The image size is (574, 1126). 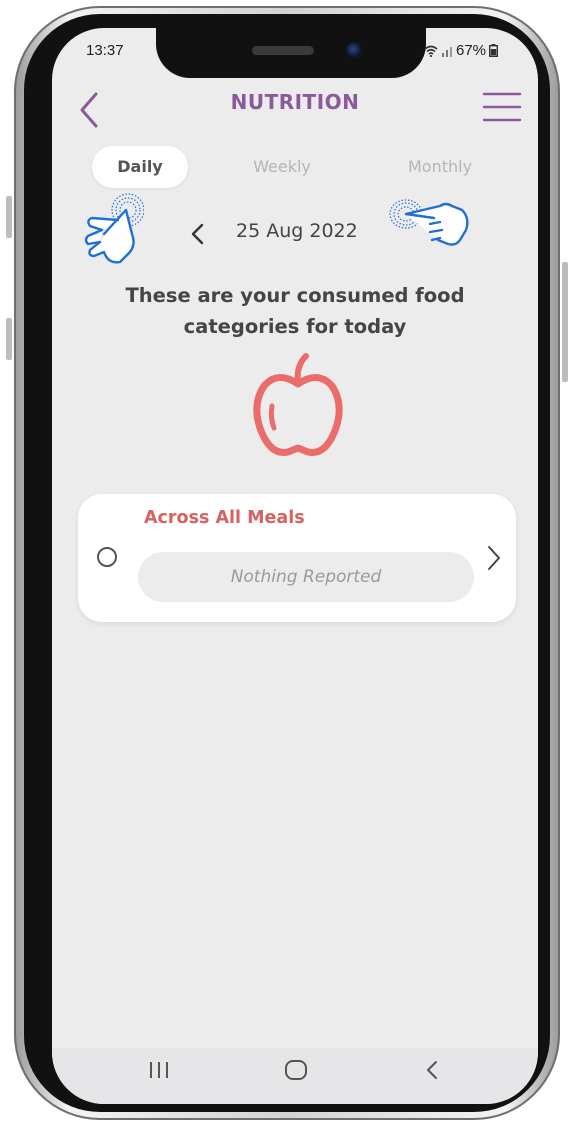 I want to click on nav-back-icon, so click(x=432, y=1070).